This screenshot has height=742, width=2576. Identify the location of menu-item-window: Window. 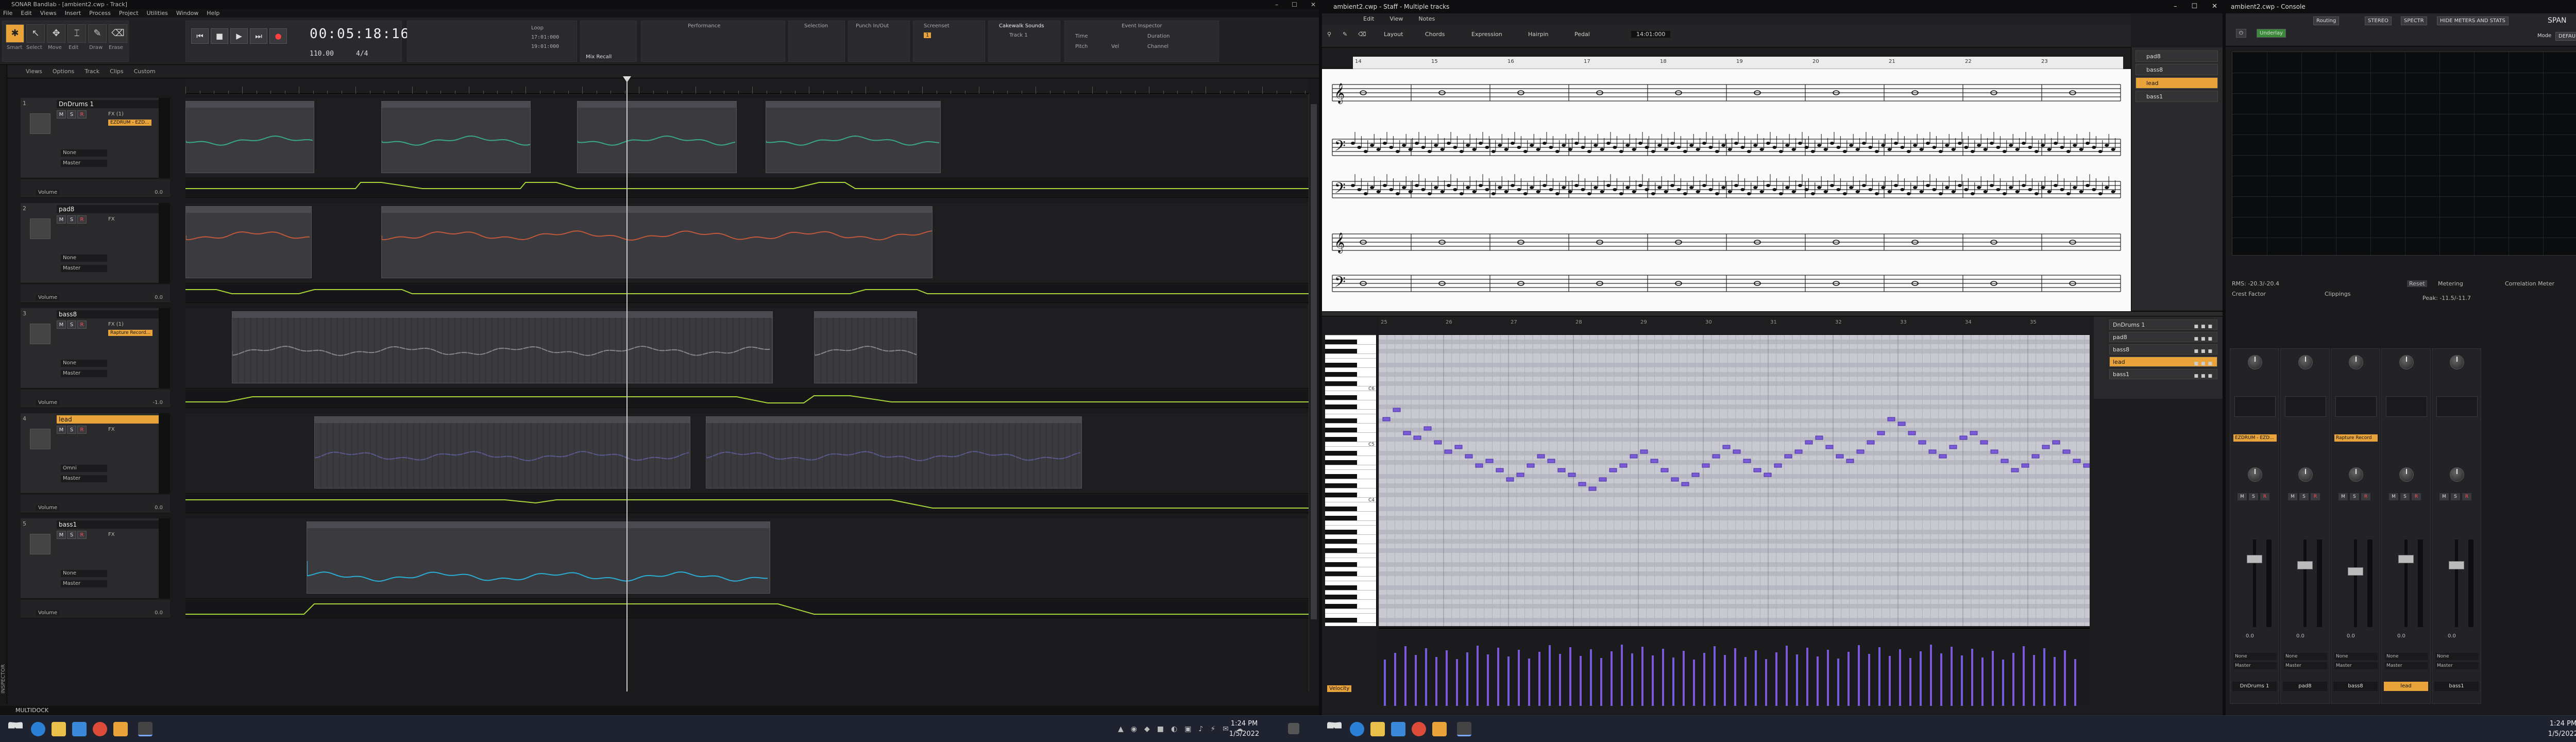
(187, 13).